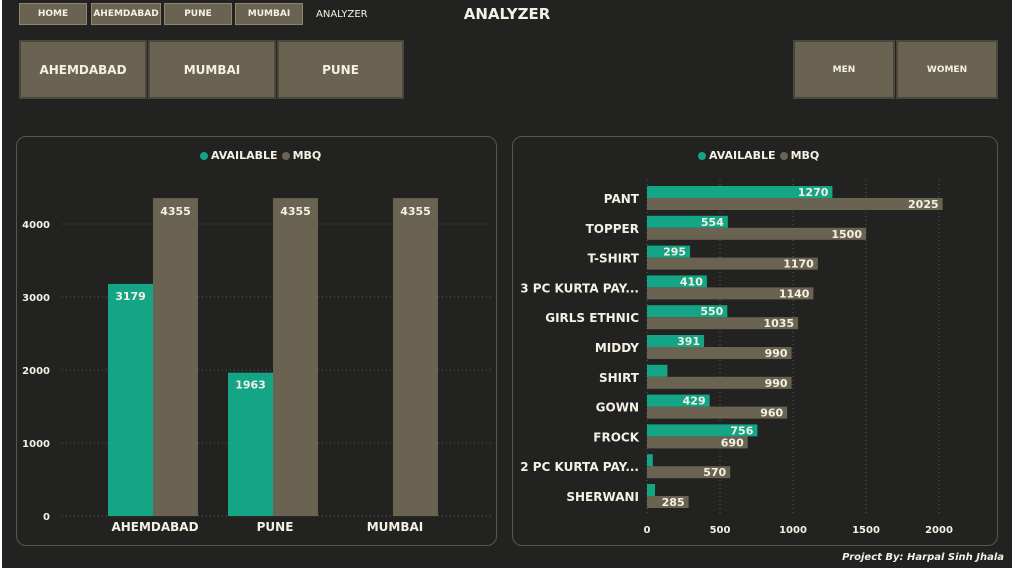  Describe the element at coordinates (778, 323) in the screenshot. I see `data-label-mbq: 1035` at that location.